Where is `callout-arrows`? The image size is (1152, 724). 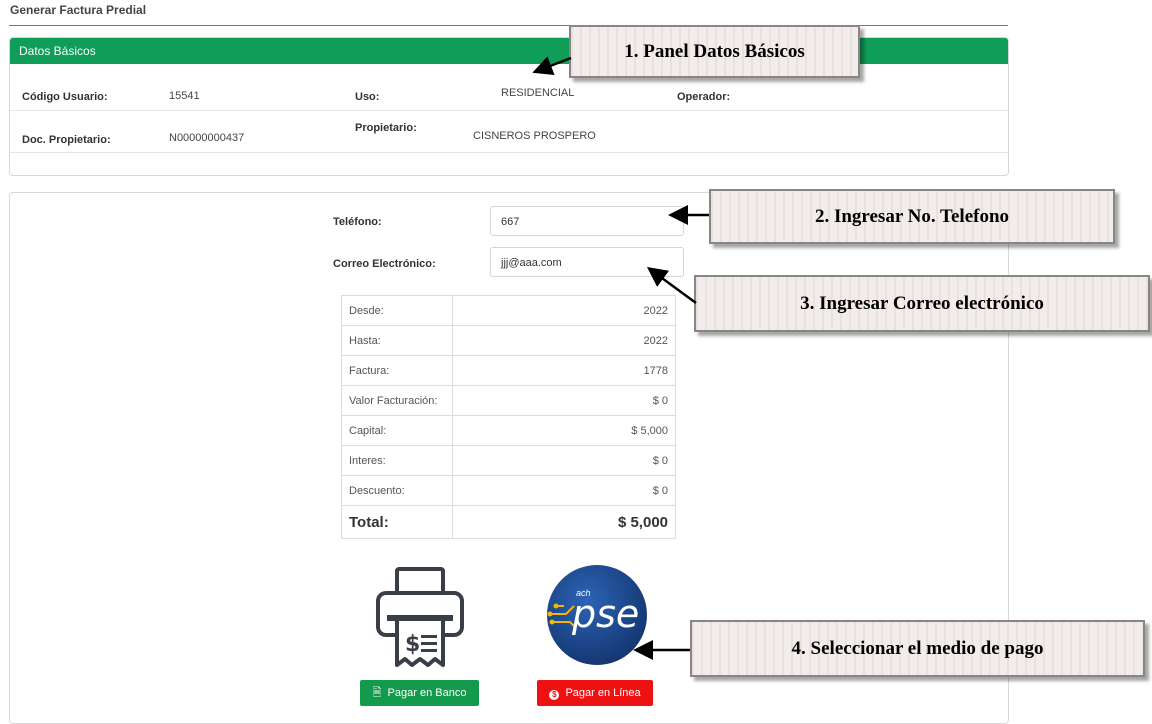
callout-arrows is located at coordinates (620, 358).